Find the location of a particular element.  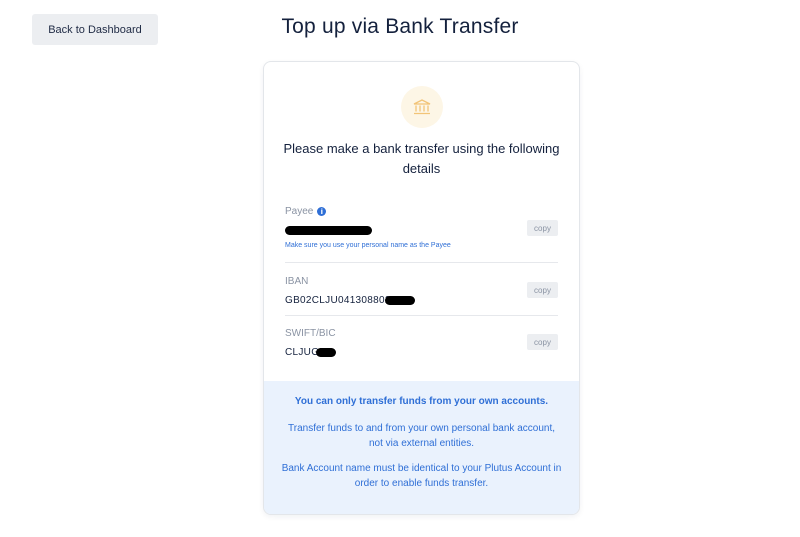

redacted-swift is located at coordinates (326, 352).